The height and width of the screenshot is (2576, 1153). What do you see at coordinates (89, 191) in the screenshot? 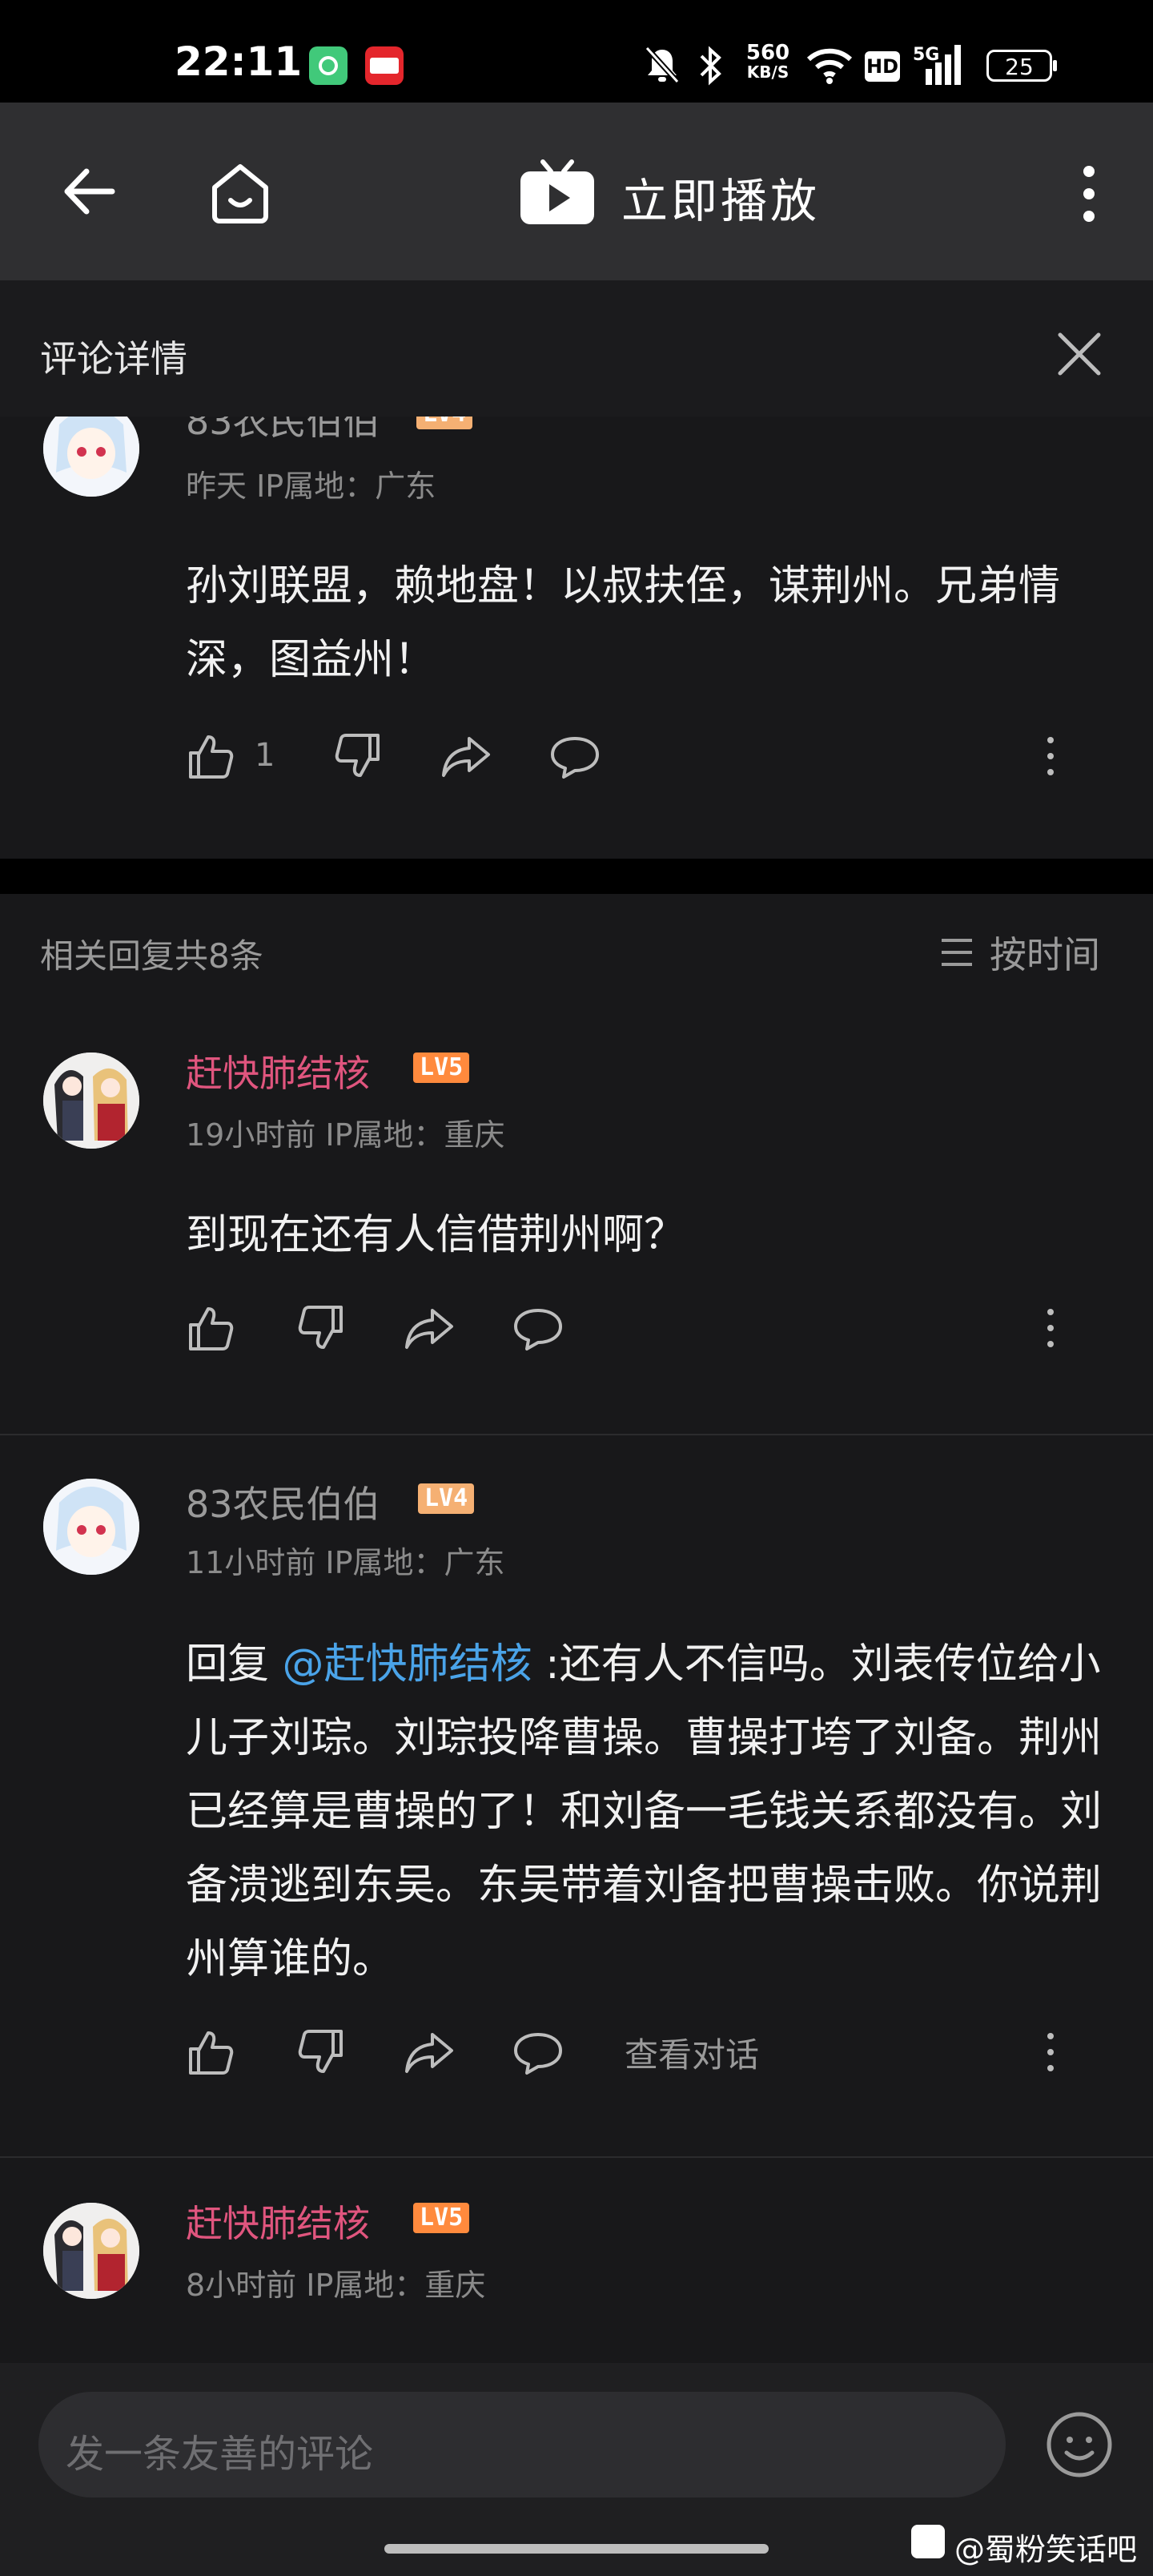
I see `back-arrow-icon` at bounding box center [89, 191].